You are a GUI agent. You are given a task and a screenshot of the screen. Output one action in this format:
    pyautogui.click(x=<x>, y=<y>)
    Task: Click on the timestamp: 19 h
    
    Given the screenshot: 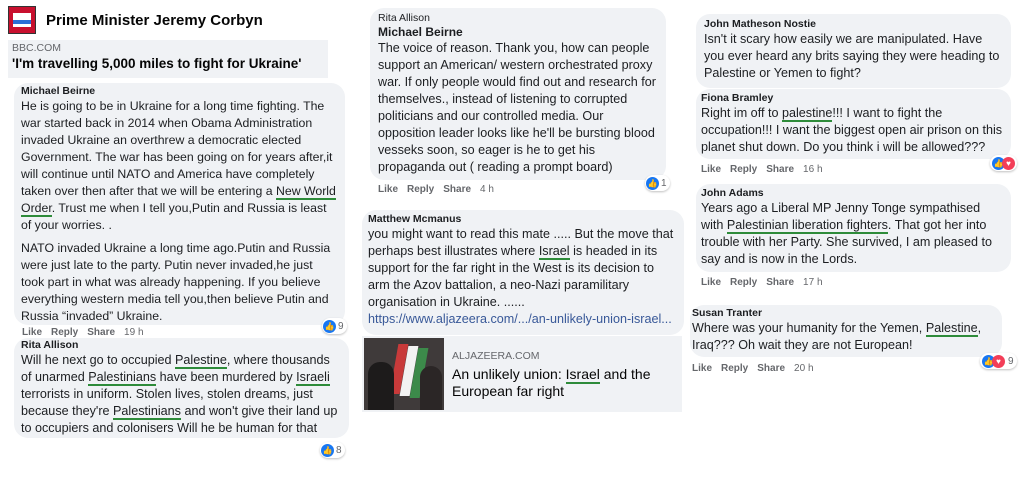 What is the action you would take?
    pyautogui.click(x=133, y=332)
    